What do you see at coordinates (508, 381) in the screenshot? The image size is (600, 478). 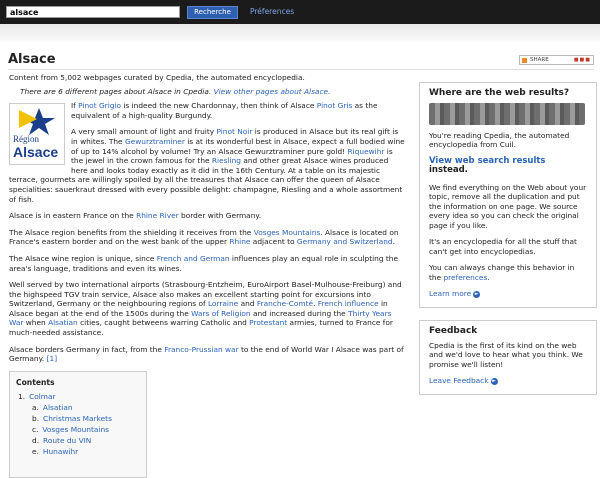 I see `feedback-row: Leave Feedback ►` at bounding box center [508, 381].